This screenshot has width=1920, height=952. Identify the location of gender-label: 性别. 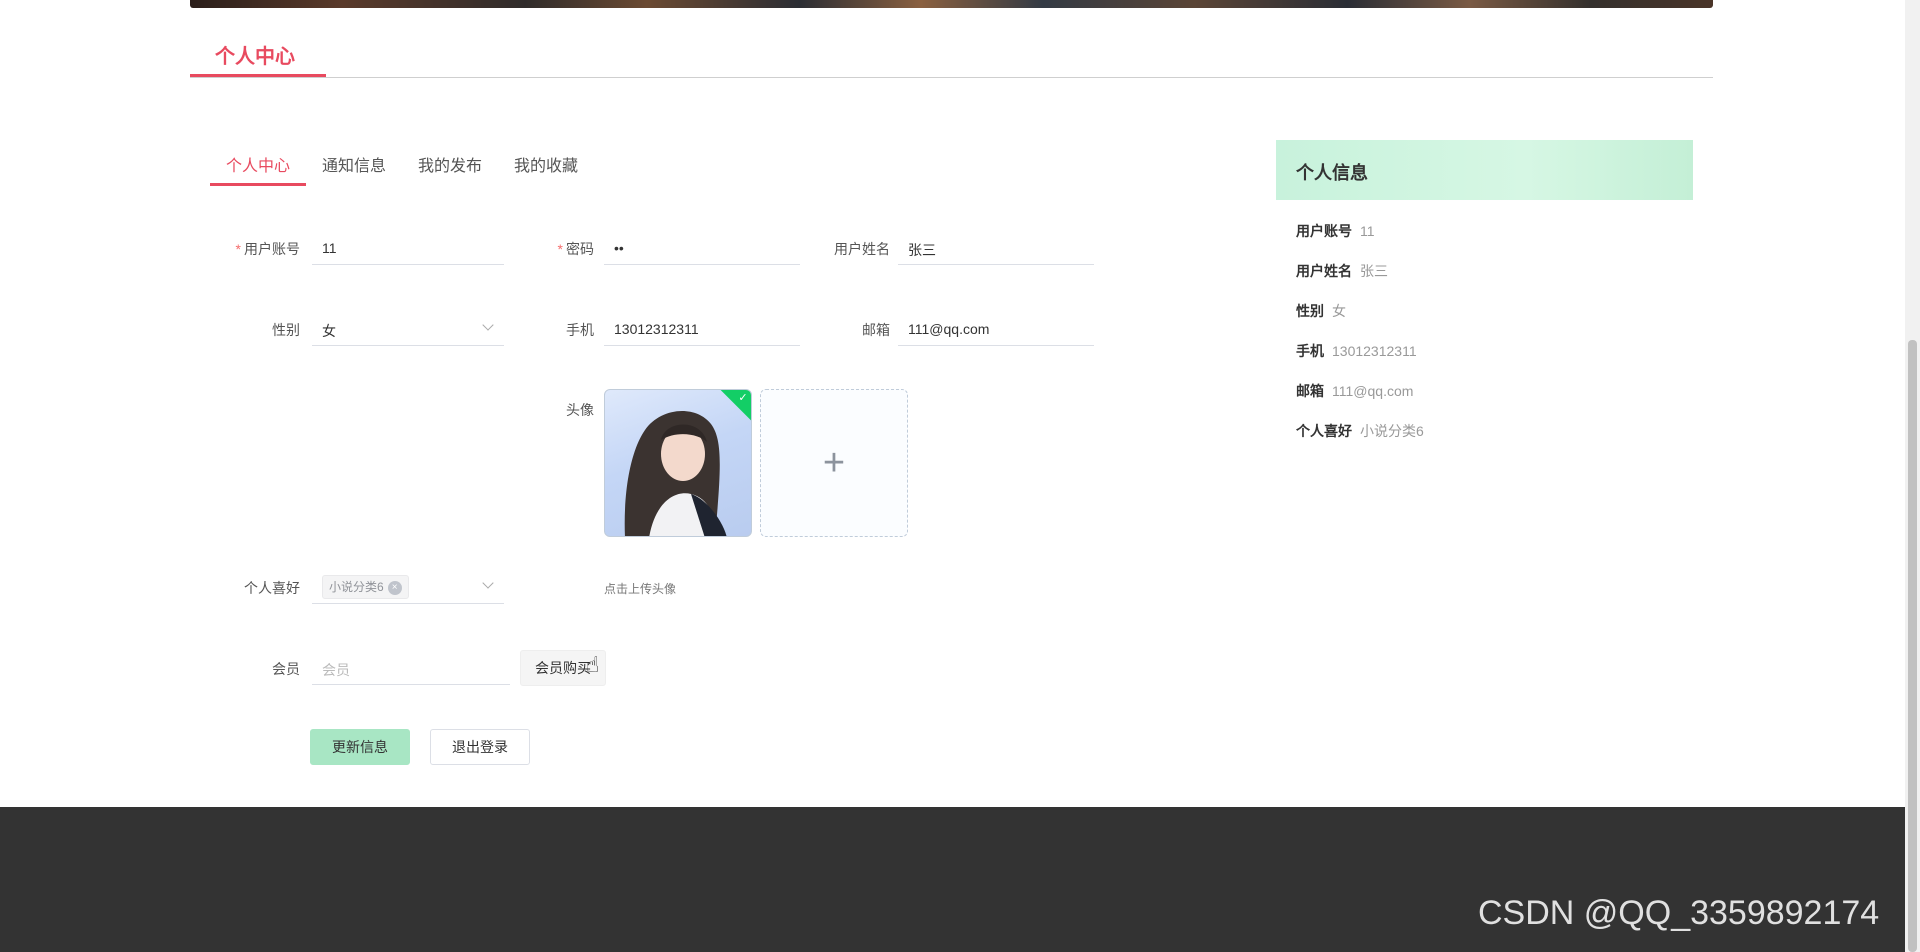
(286, 330).